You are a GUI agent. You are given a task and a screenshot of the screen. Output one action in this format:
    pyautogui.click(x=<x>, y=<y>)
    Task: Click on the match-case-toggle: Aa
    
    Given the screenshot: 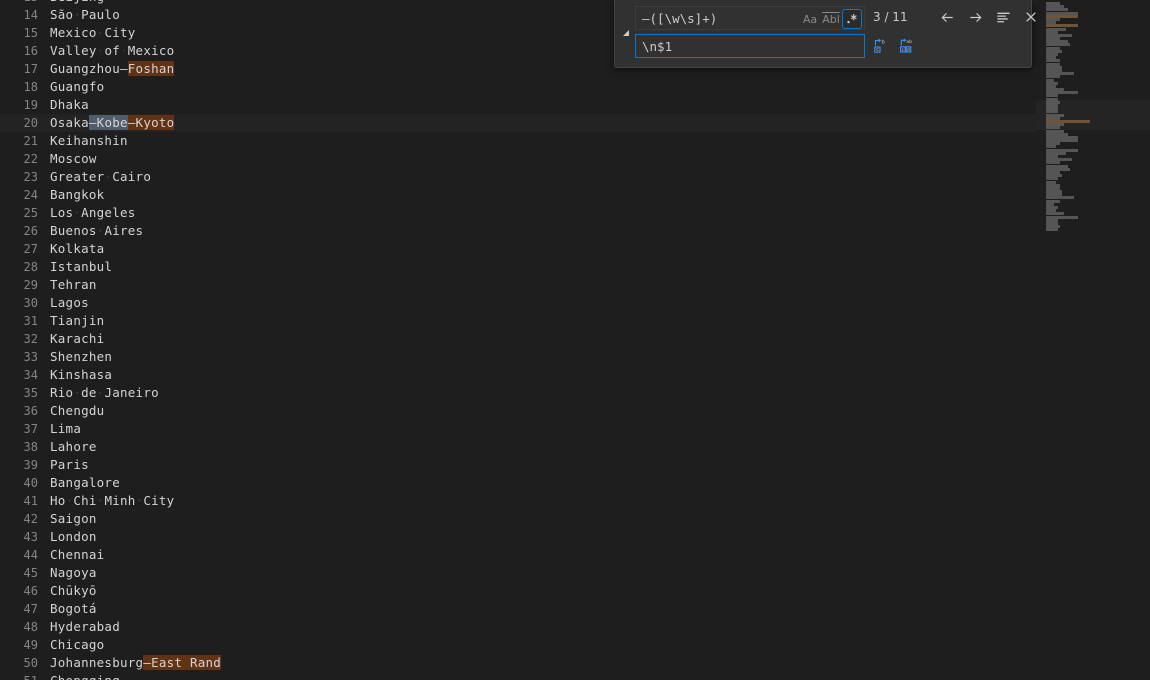 What is the action you would take?
    pyautogui.click(x=810, y=19)
    